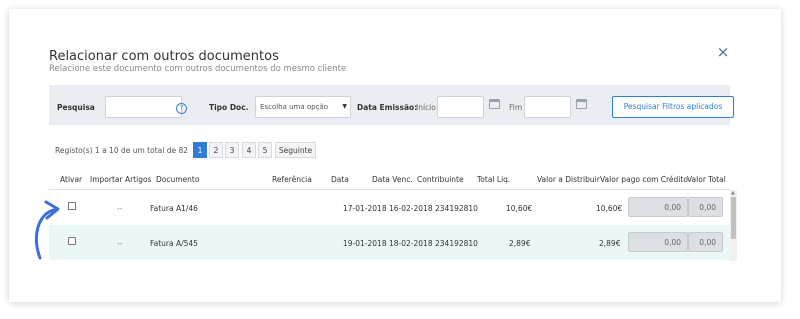 The height and width of the screenshot is (319, 800). I want to click on search-label: Pesquisa, so click(76, 107).